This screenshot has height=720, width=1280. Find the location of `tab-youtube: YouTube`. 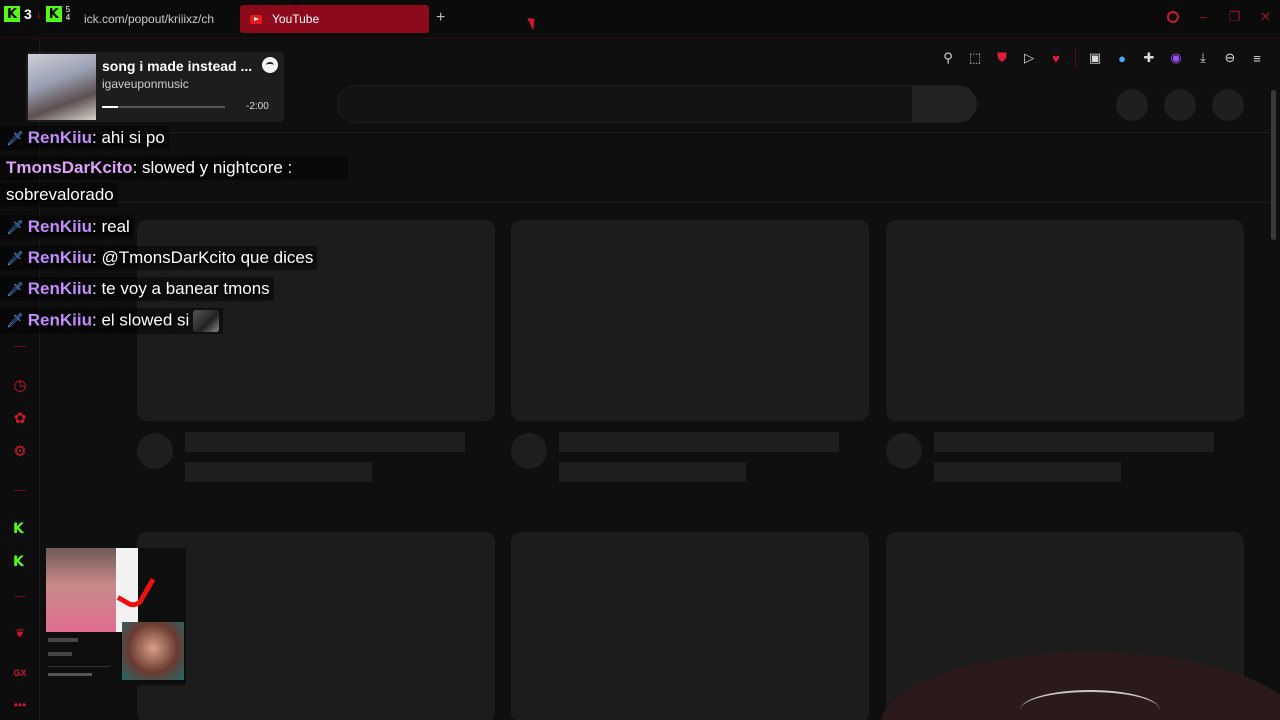

tab-youtube: YouTube is located at coordinates (334, 19).